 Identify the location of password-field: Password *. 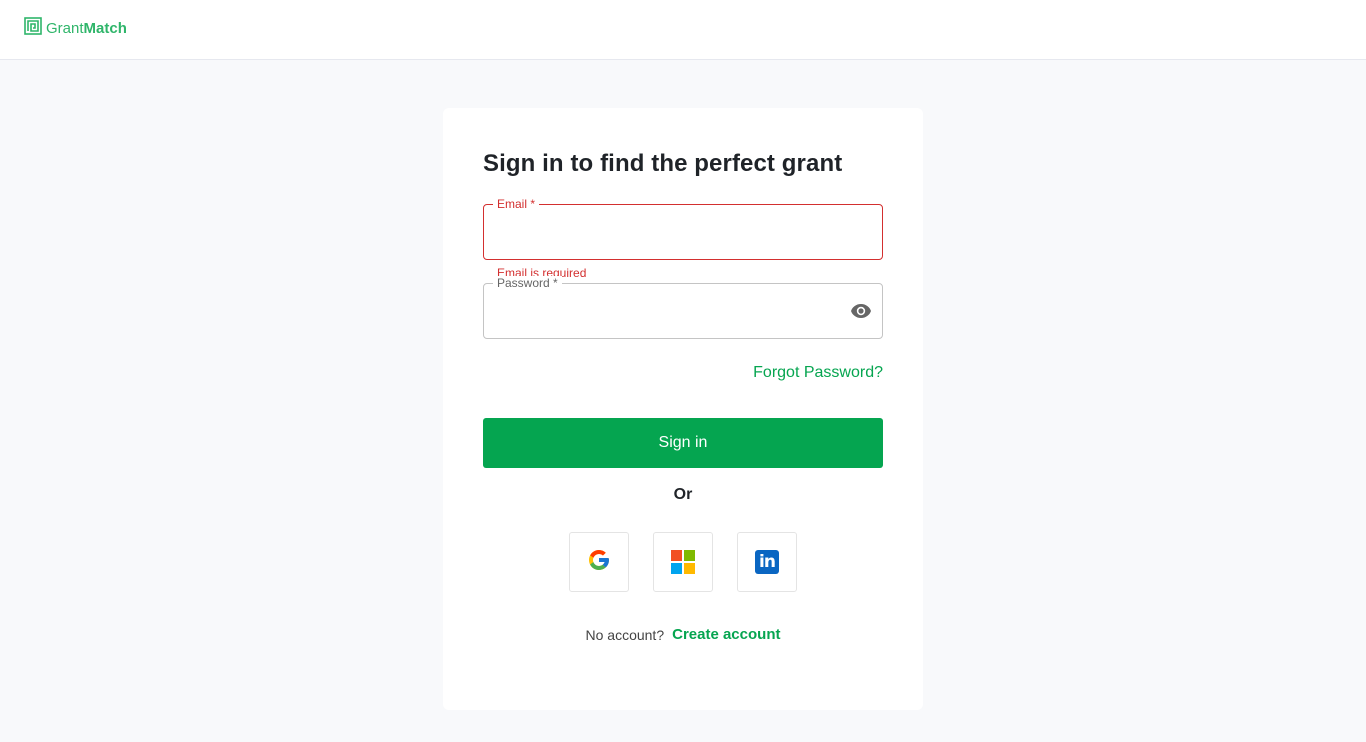
(683, 307).